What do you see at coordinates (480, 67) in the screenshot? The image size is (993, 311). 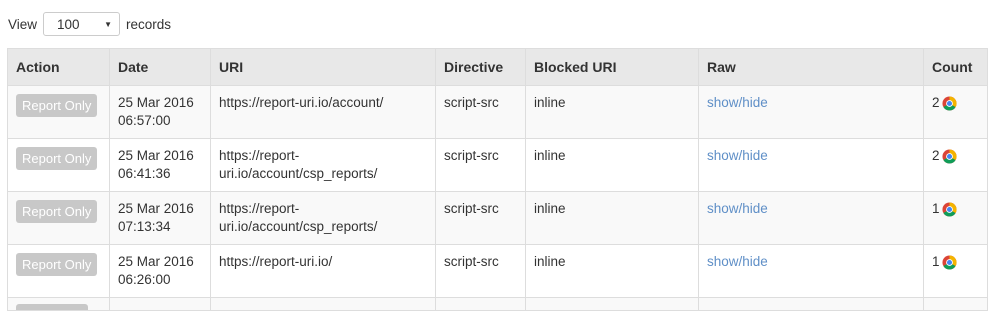 I see `header-directive: Directive` at bounding box center [480, 67].